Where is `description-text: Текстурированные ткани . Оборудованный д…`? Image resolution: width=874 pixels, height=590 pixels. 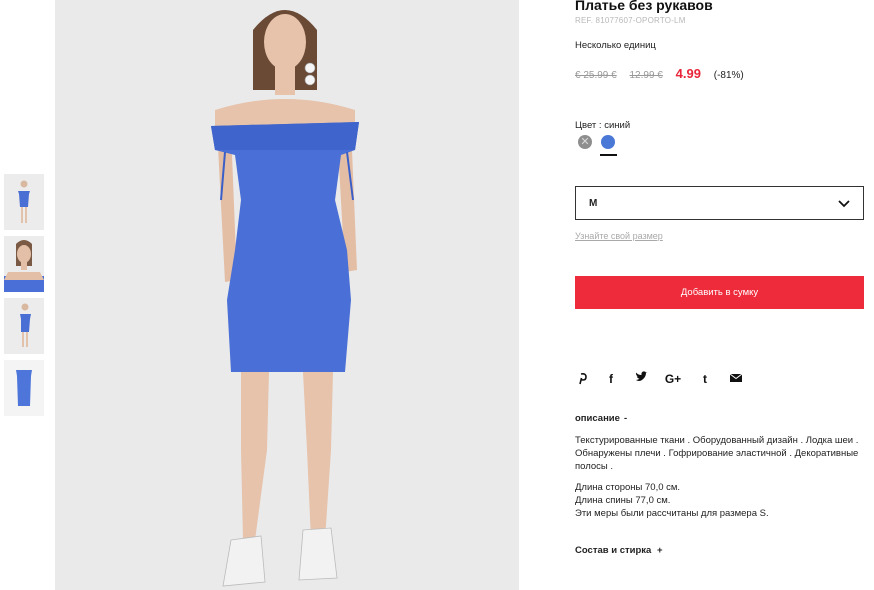
description-text: Текстурированные ткани . Оборудованный д… is located at coordinates (717, 454).